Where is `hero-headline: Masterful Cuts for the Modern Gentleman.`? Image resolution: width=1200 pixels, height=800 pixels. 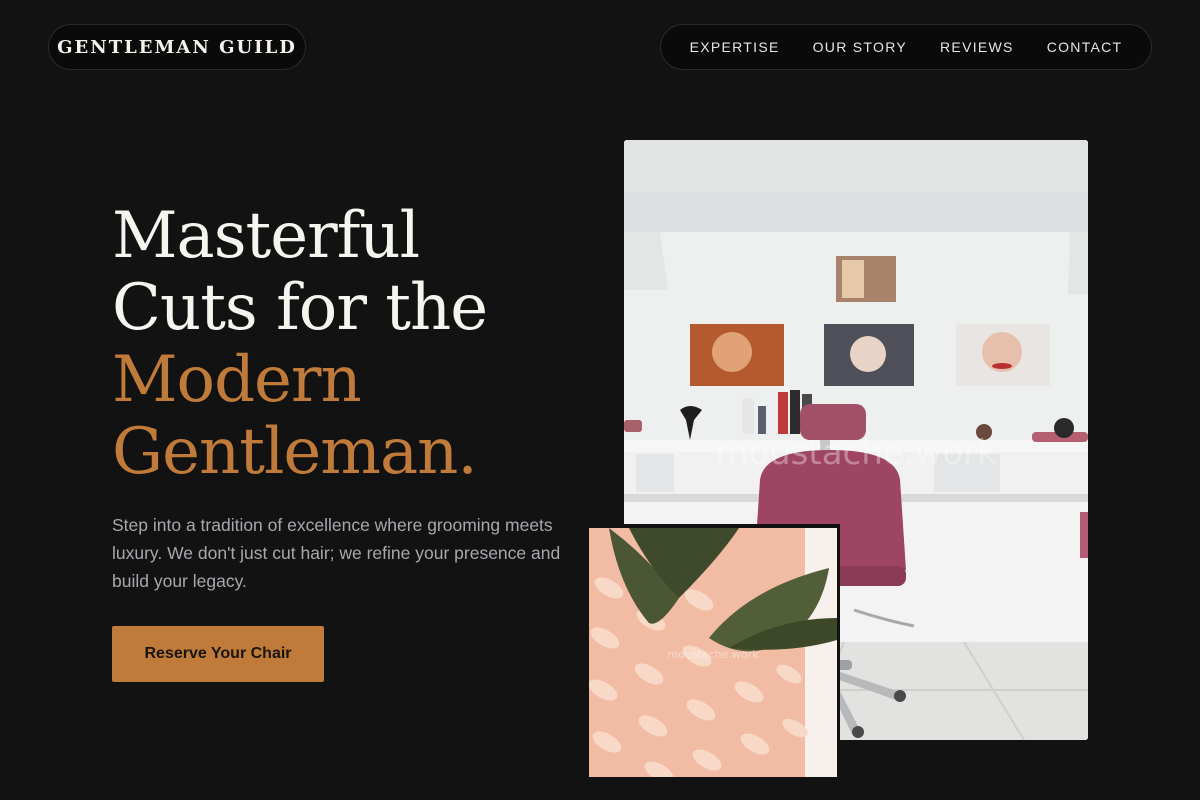
hero-headline: Masterful Cuts for the Modern Gentleman. is located at coordinates (352, 344).